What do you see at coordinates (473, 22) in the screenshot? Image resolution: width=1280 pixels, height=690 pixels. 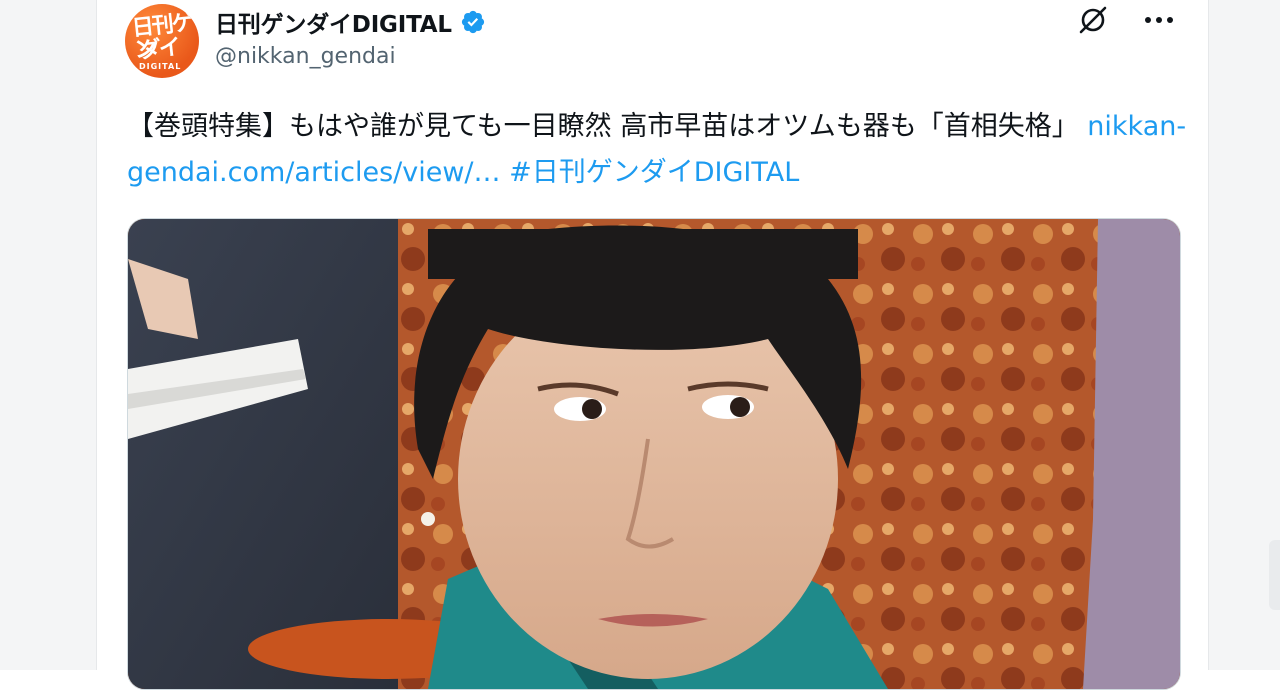 I see `verified-badge-icon` at bounding box center [473, 22].